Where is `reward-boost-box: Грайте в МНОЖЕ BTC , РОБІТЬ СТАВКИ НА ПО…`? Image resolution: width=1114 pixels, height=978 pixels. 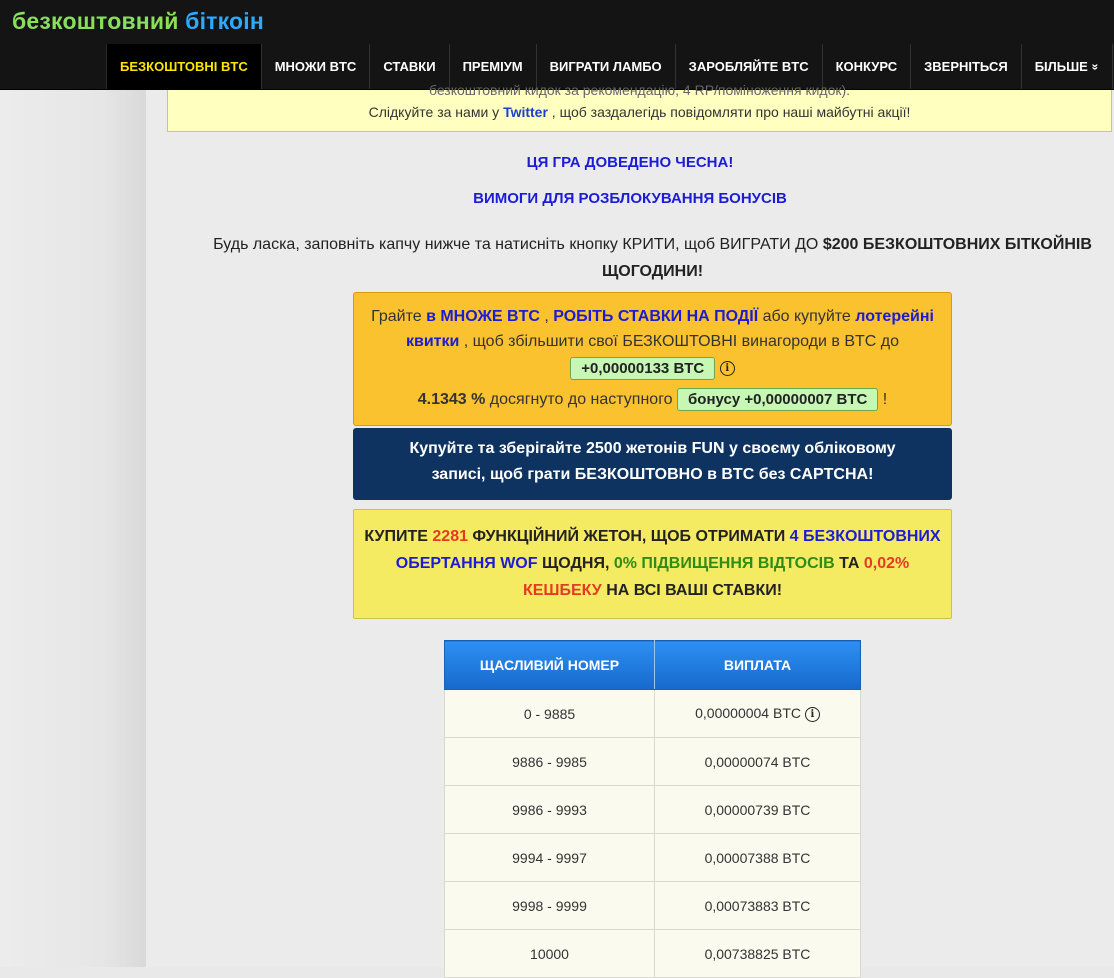 reward-boost-box: Грайте в МНОЖЕ BTC , РОБІТЬ СТАВКИ НА ПО… is located at coordinates (652, 359).